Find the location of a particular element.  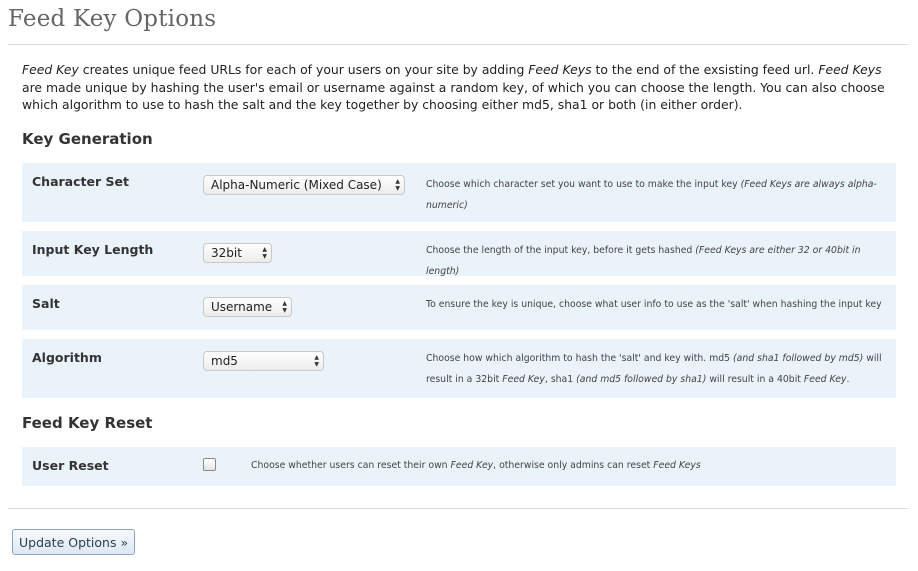

input-key-length-select: 32bit ▲ ▼ is located at coordinates (237, 253).